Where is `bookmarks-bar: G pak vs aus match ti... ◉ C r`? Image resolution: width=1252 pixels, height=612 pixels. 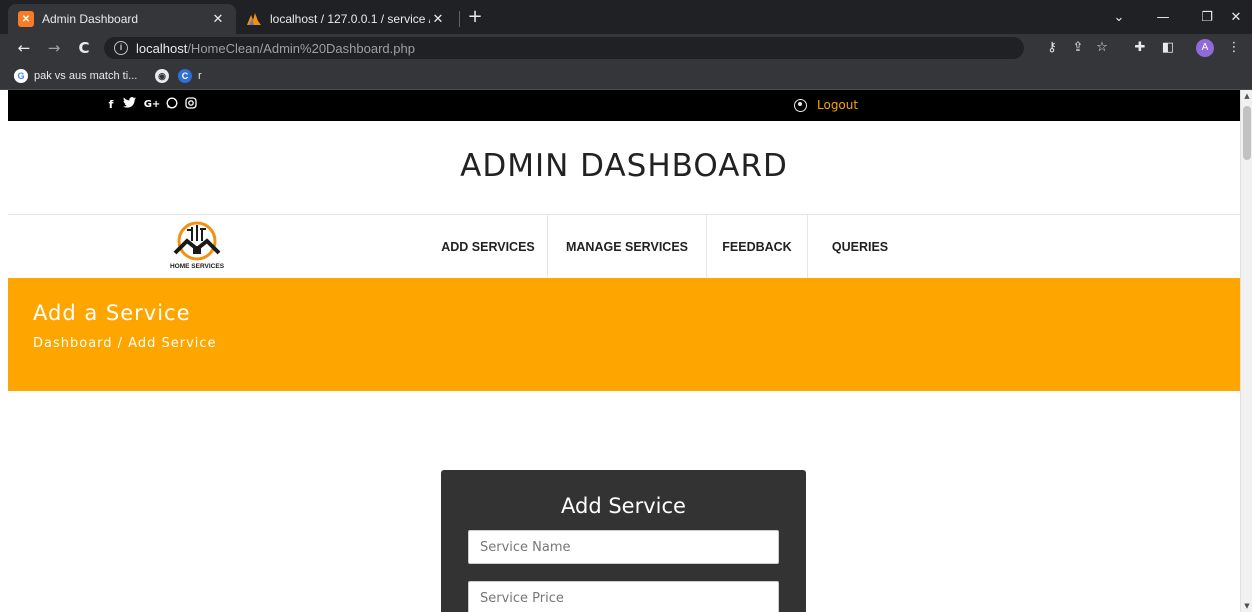
bookmarks-bar: G pak vs aus match ti... ◉ C r is located at coordinates (626, 76).